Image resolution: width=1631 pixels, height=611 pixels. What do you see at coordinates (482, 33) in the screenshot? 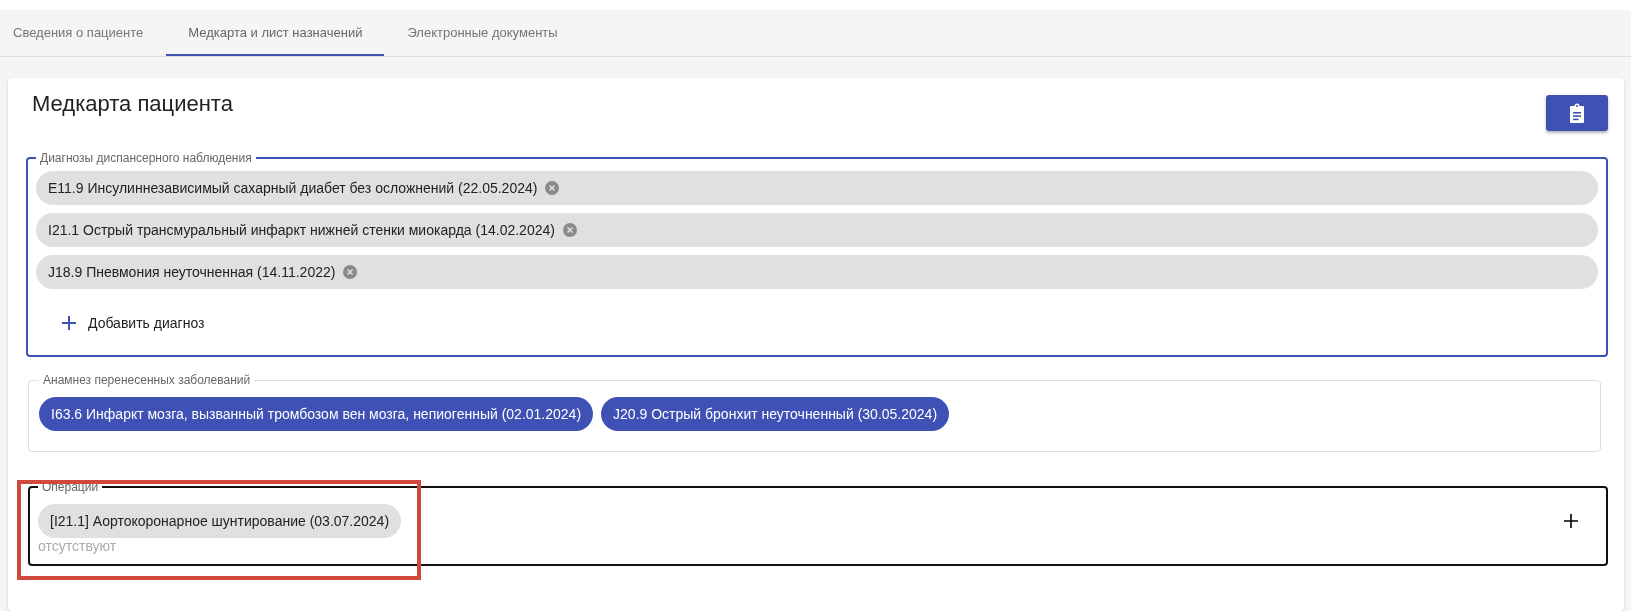
I see `tab: Электронные документы` at bounding box center [482, 33].